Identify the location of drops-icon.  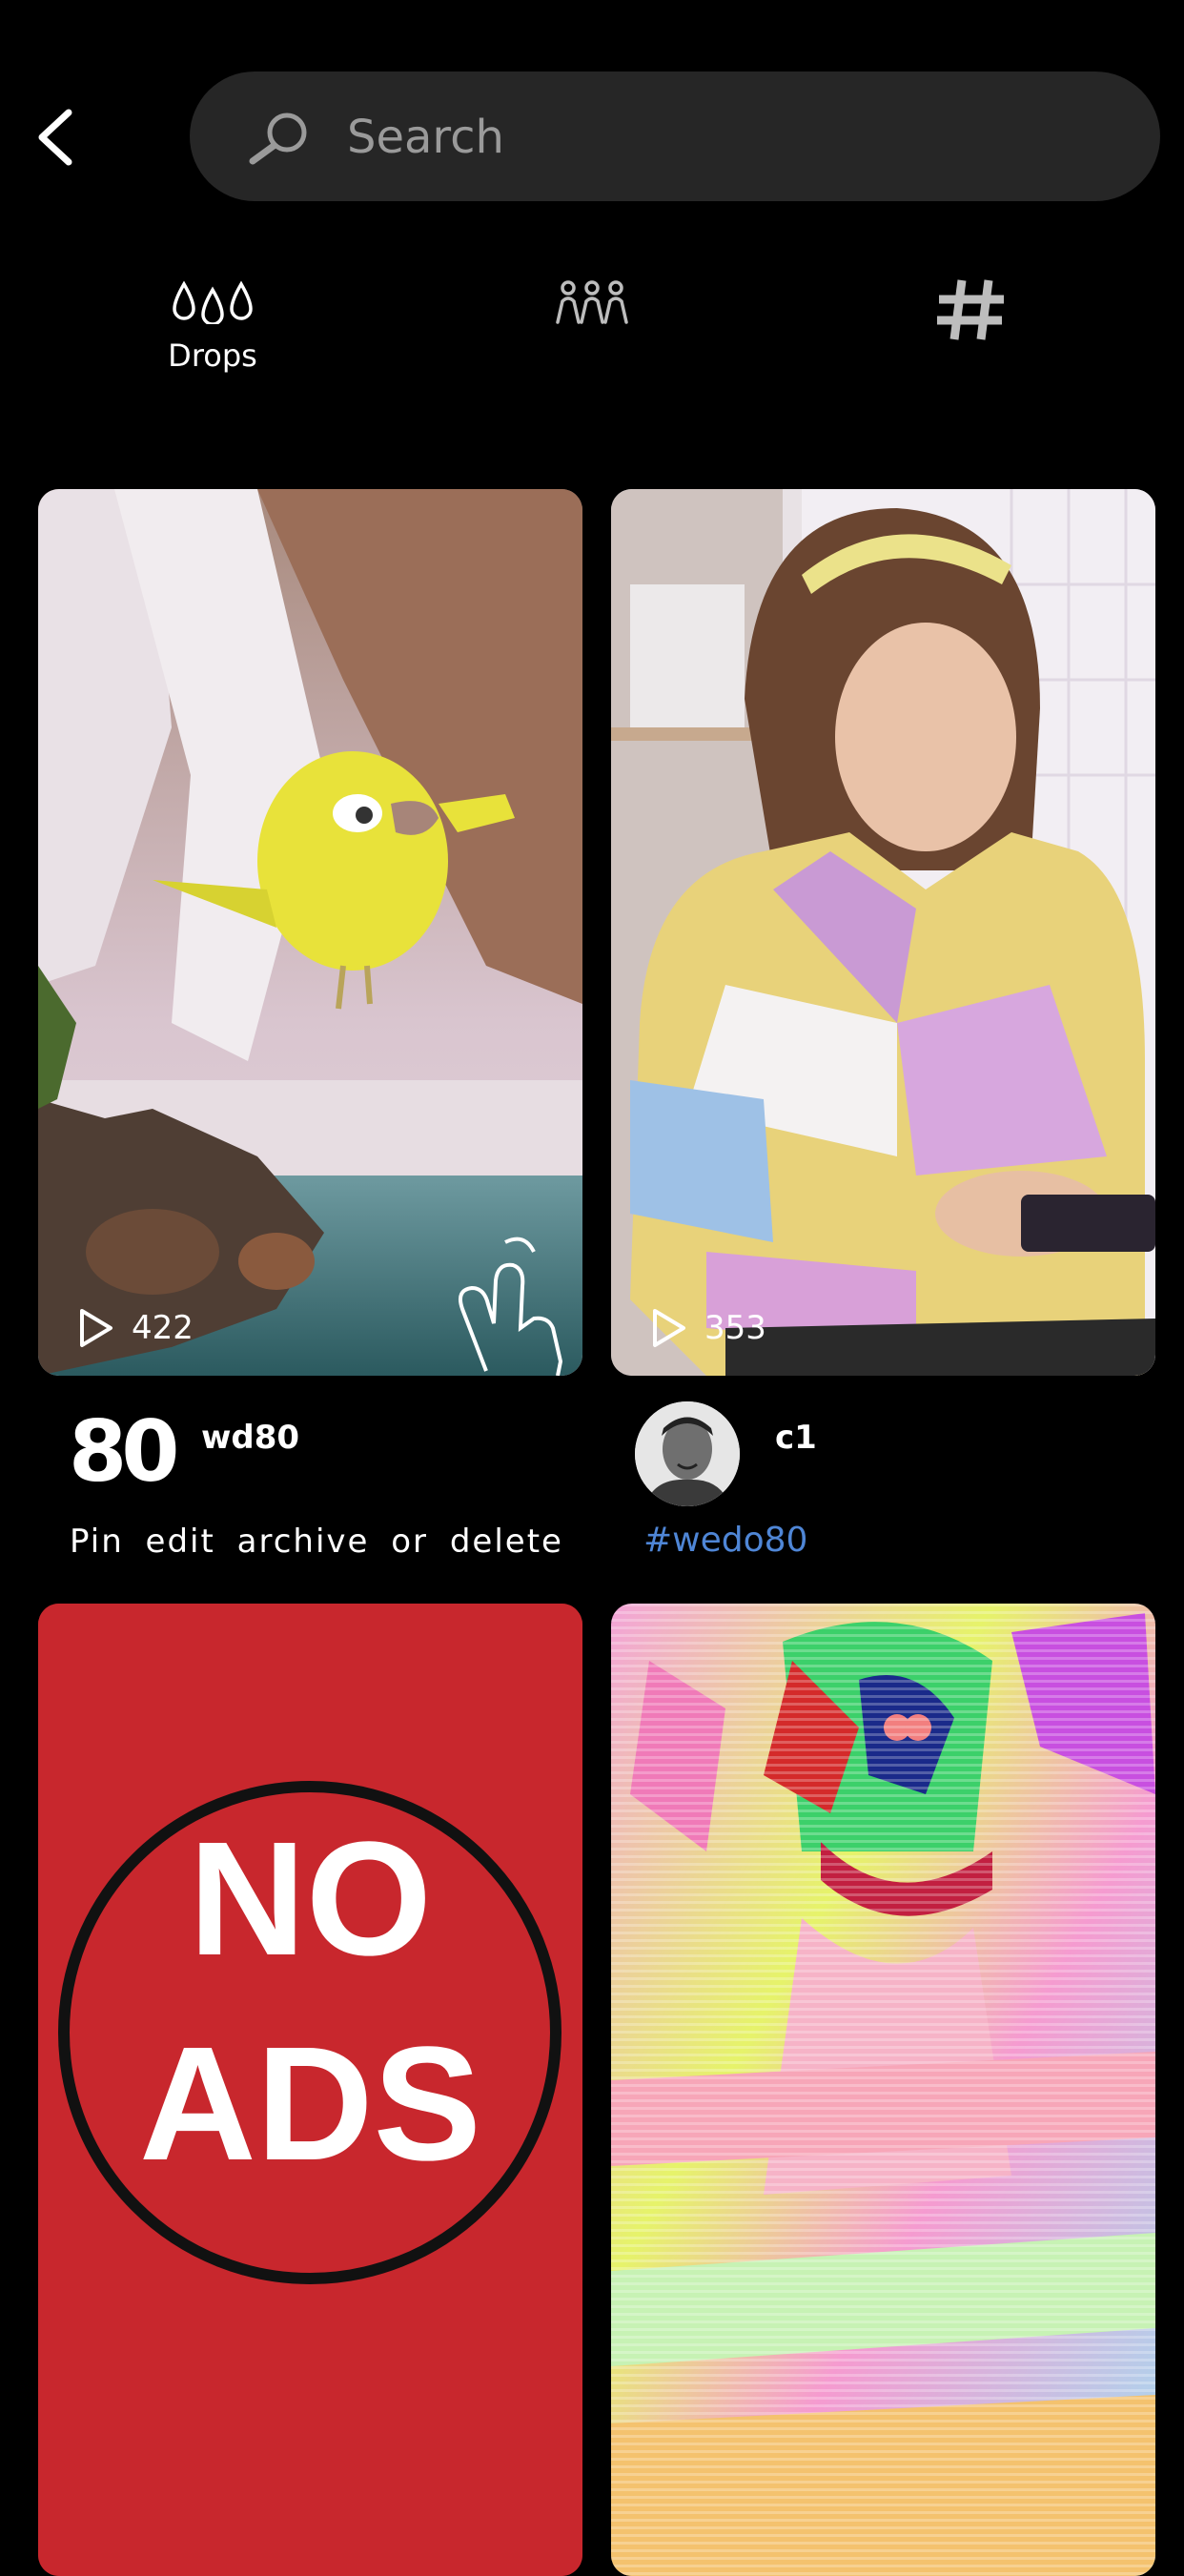
(213, 302).